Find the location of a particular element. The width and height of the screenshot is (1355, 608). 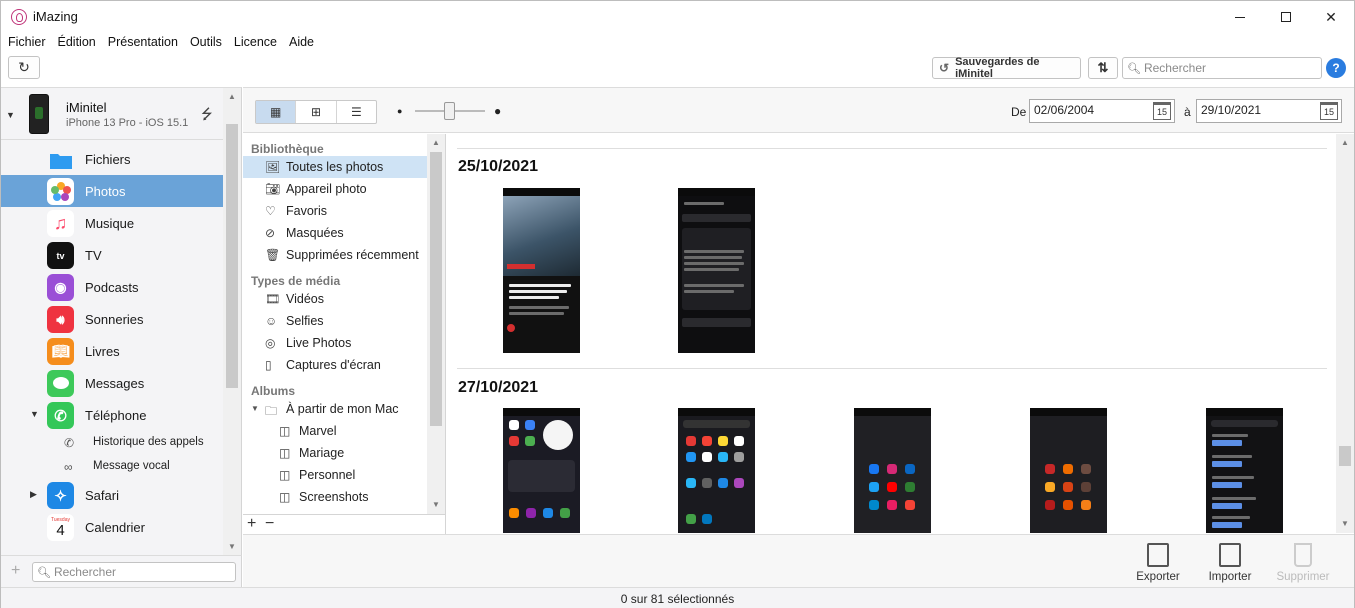

sidebar-item-safari: ▶ ✧ Safari is located at coordinates (112, 495).